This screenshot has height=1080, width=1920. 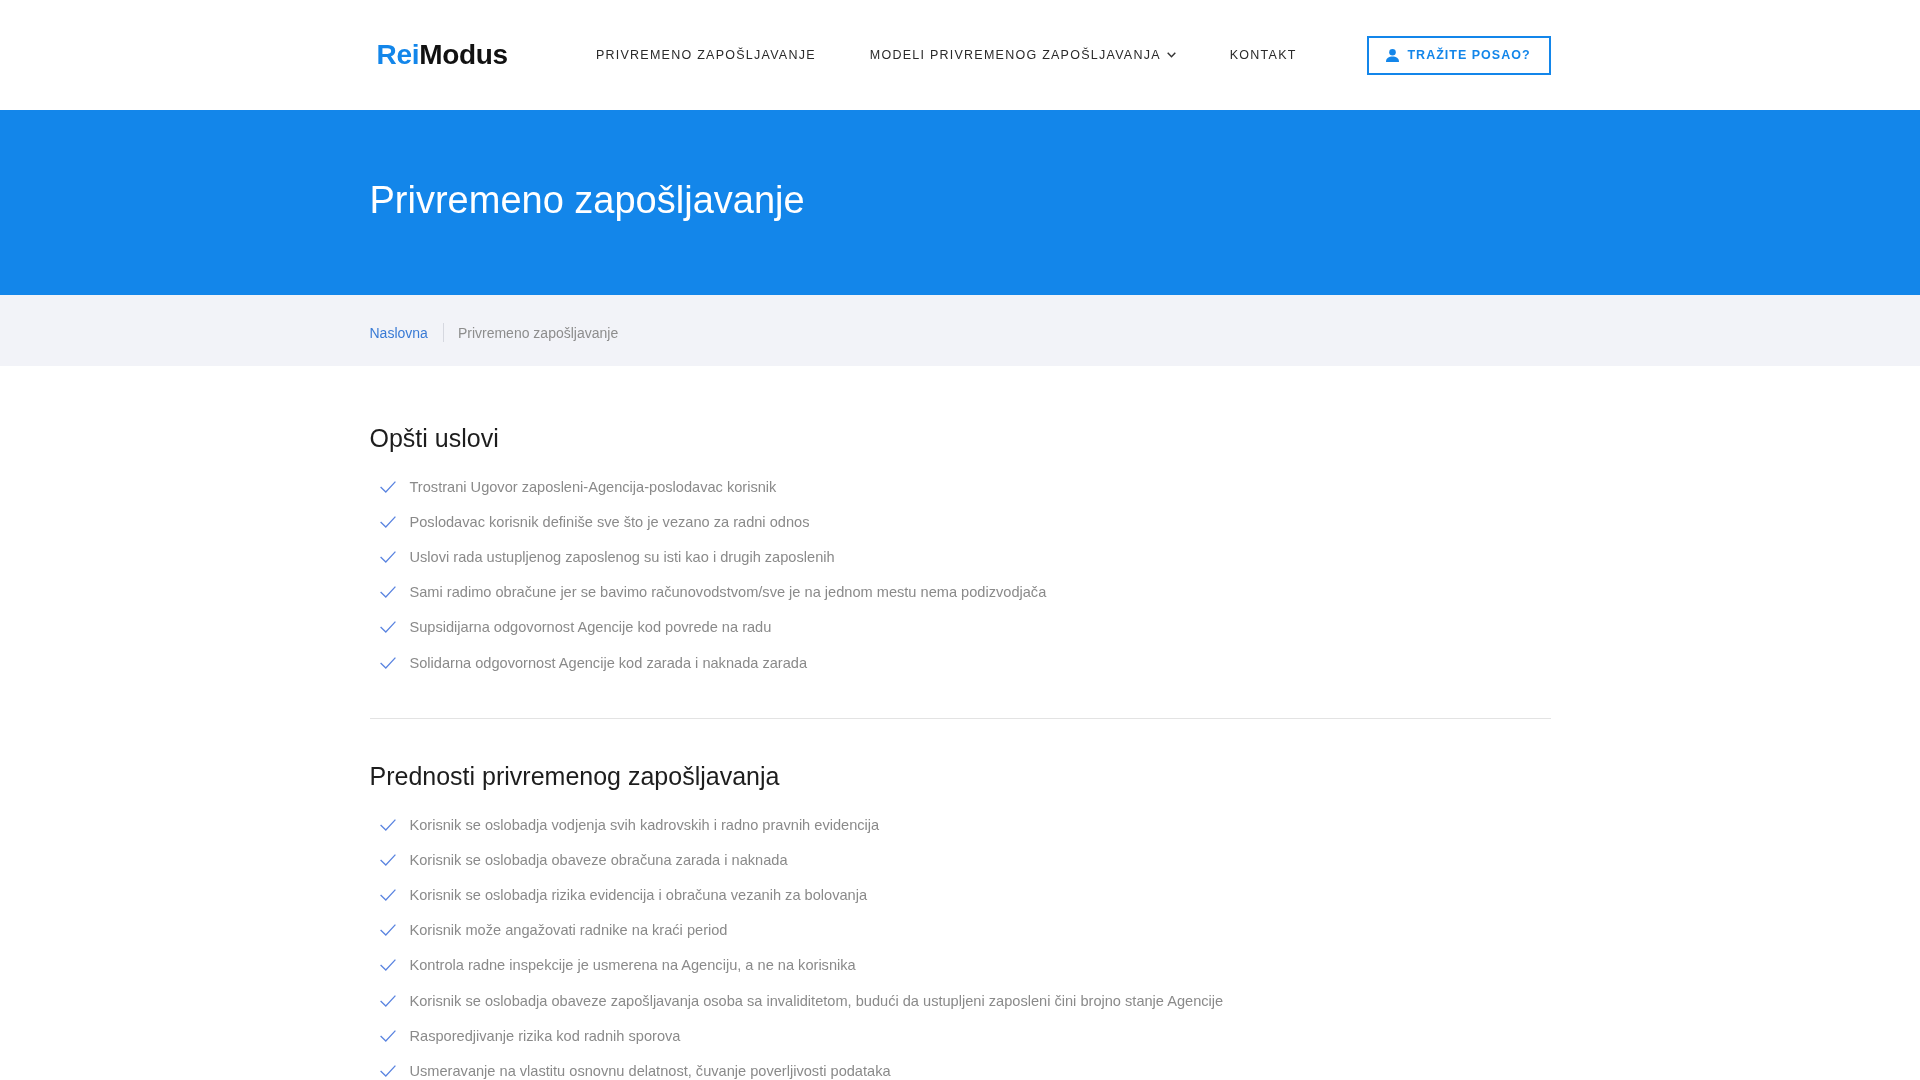 I want to click on person-icon, so click(x=1393, y=55).